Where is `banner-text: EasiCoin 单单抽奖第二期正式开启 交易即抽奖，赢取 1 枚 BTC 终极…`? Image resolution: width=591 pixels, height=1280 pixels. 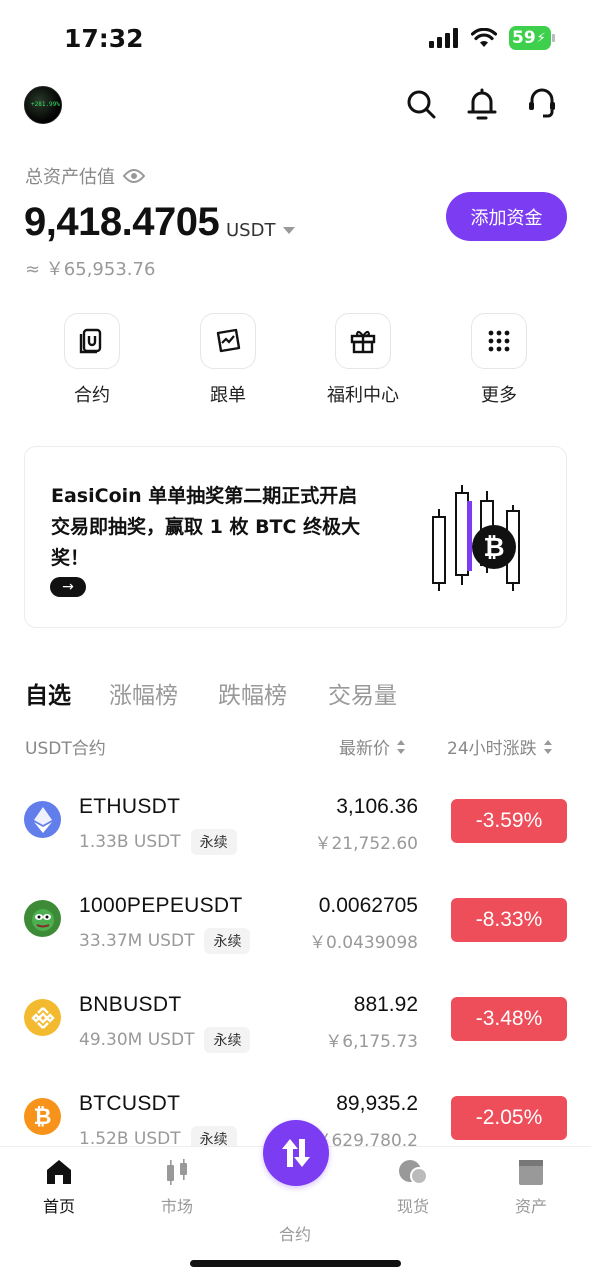
banner-text: EasiCoin 单单抽奖第二期正式开启 交易即抽奖，赢取 1 枚 BTC 终极… is located at coordinates (206, 527).